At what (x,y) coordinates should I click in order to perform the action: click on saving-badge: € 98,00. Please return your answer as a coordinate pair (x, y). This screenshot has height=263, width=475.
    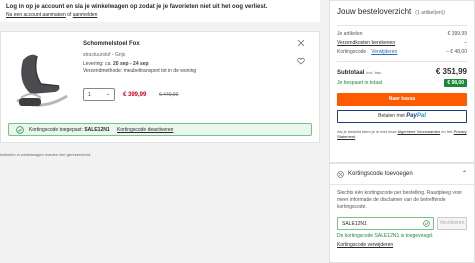
    Looking at the image, I should click on (455, 83).